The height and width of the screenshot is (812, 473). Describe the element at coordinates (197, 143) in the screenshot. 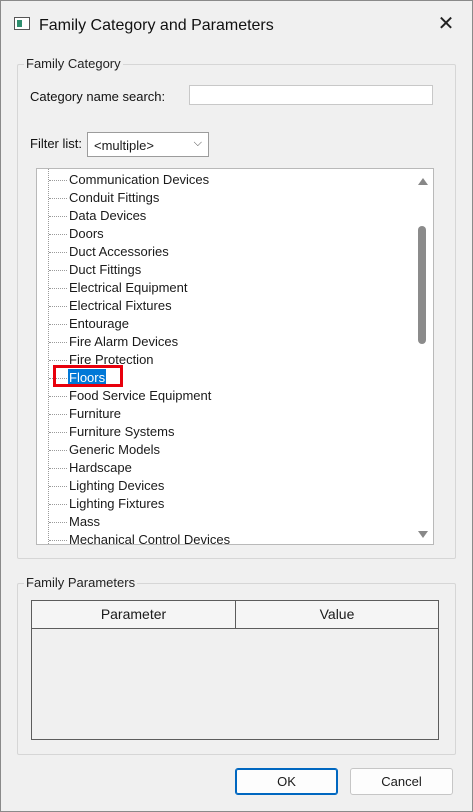

I see `chevron-down-icon: ⌵` at that location.